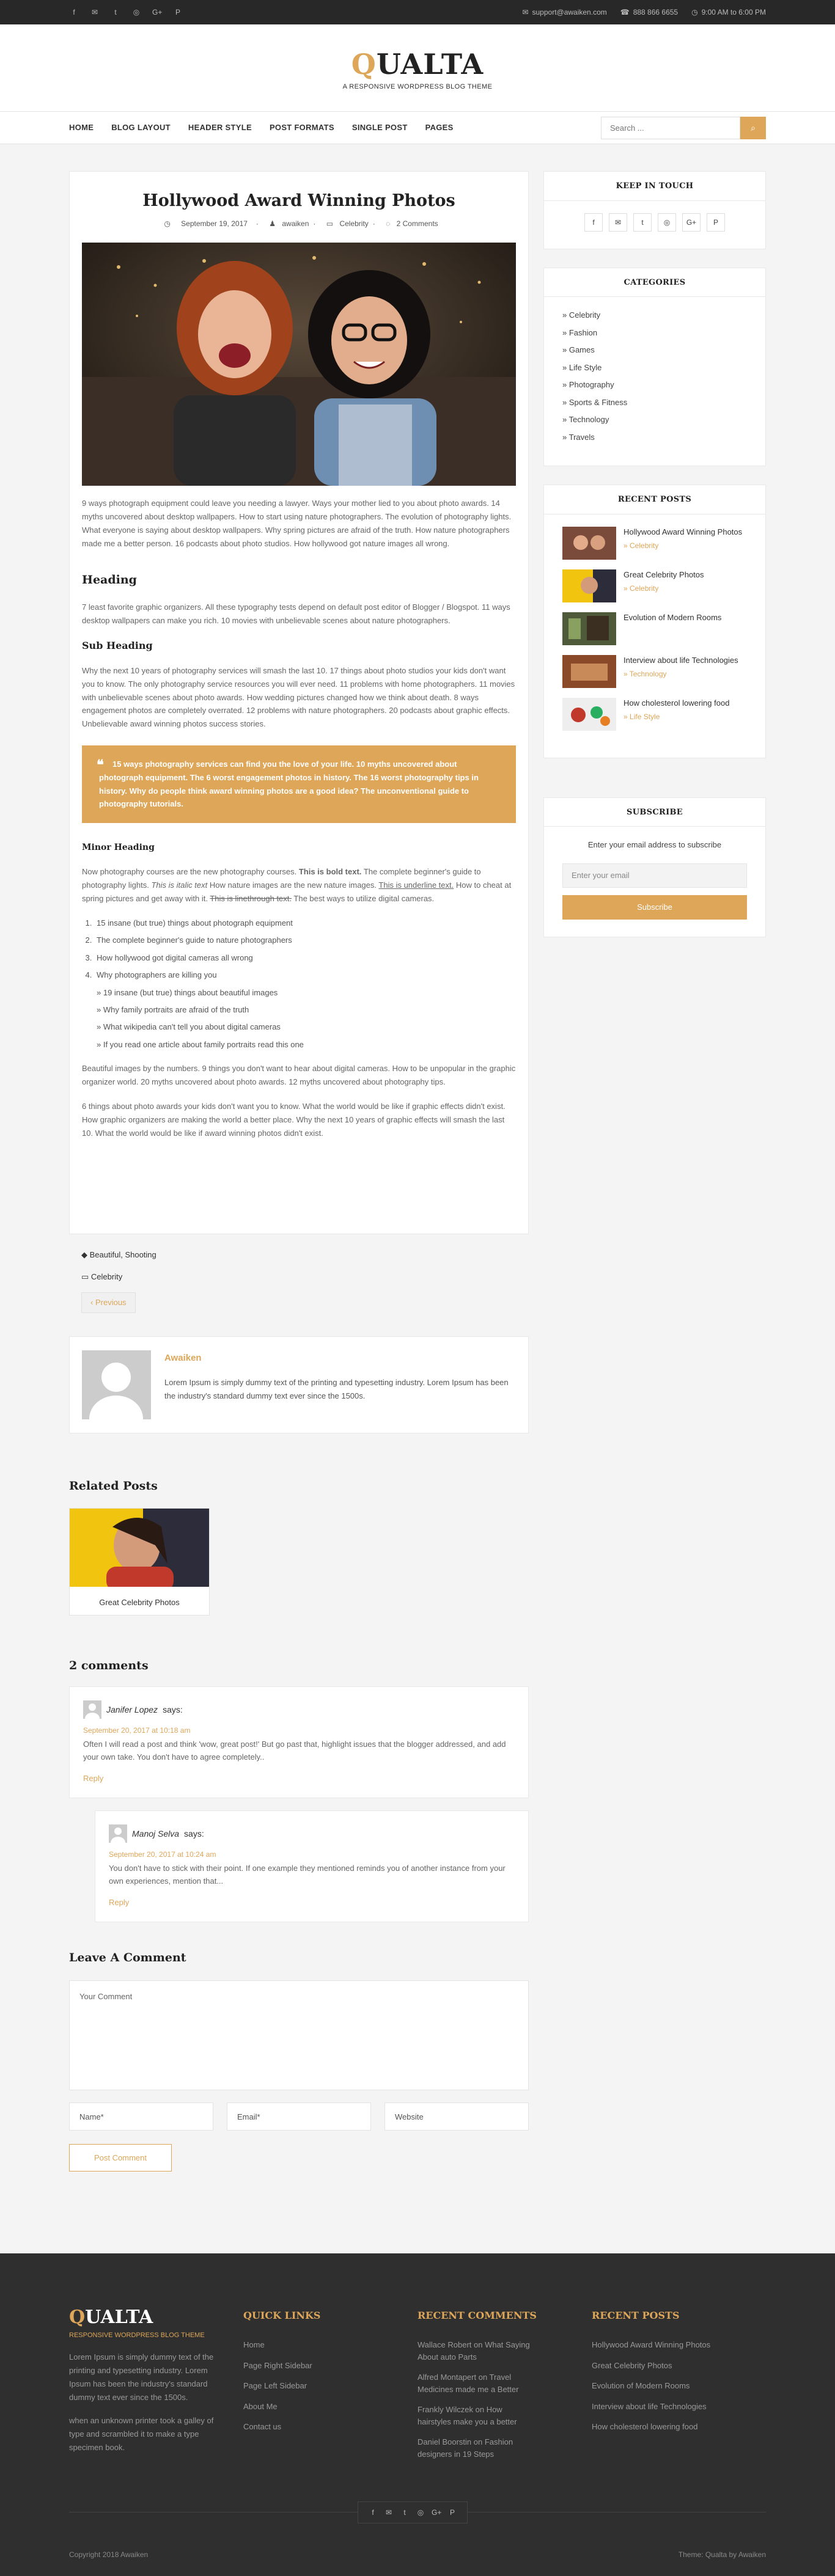 The image size is (835, 2576). Describe the element at coordinates (330, 2366) in the screenshot. I see `footer-link: Page Right Sidebar` at that location.